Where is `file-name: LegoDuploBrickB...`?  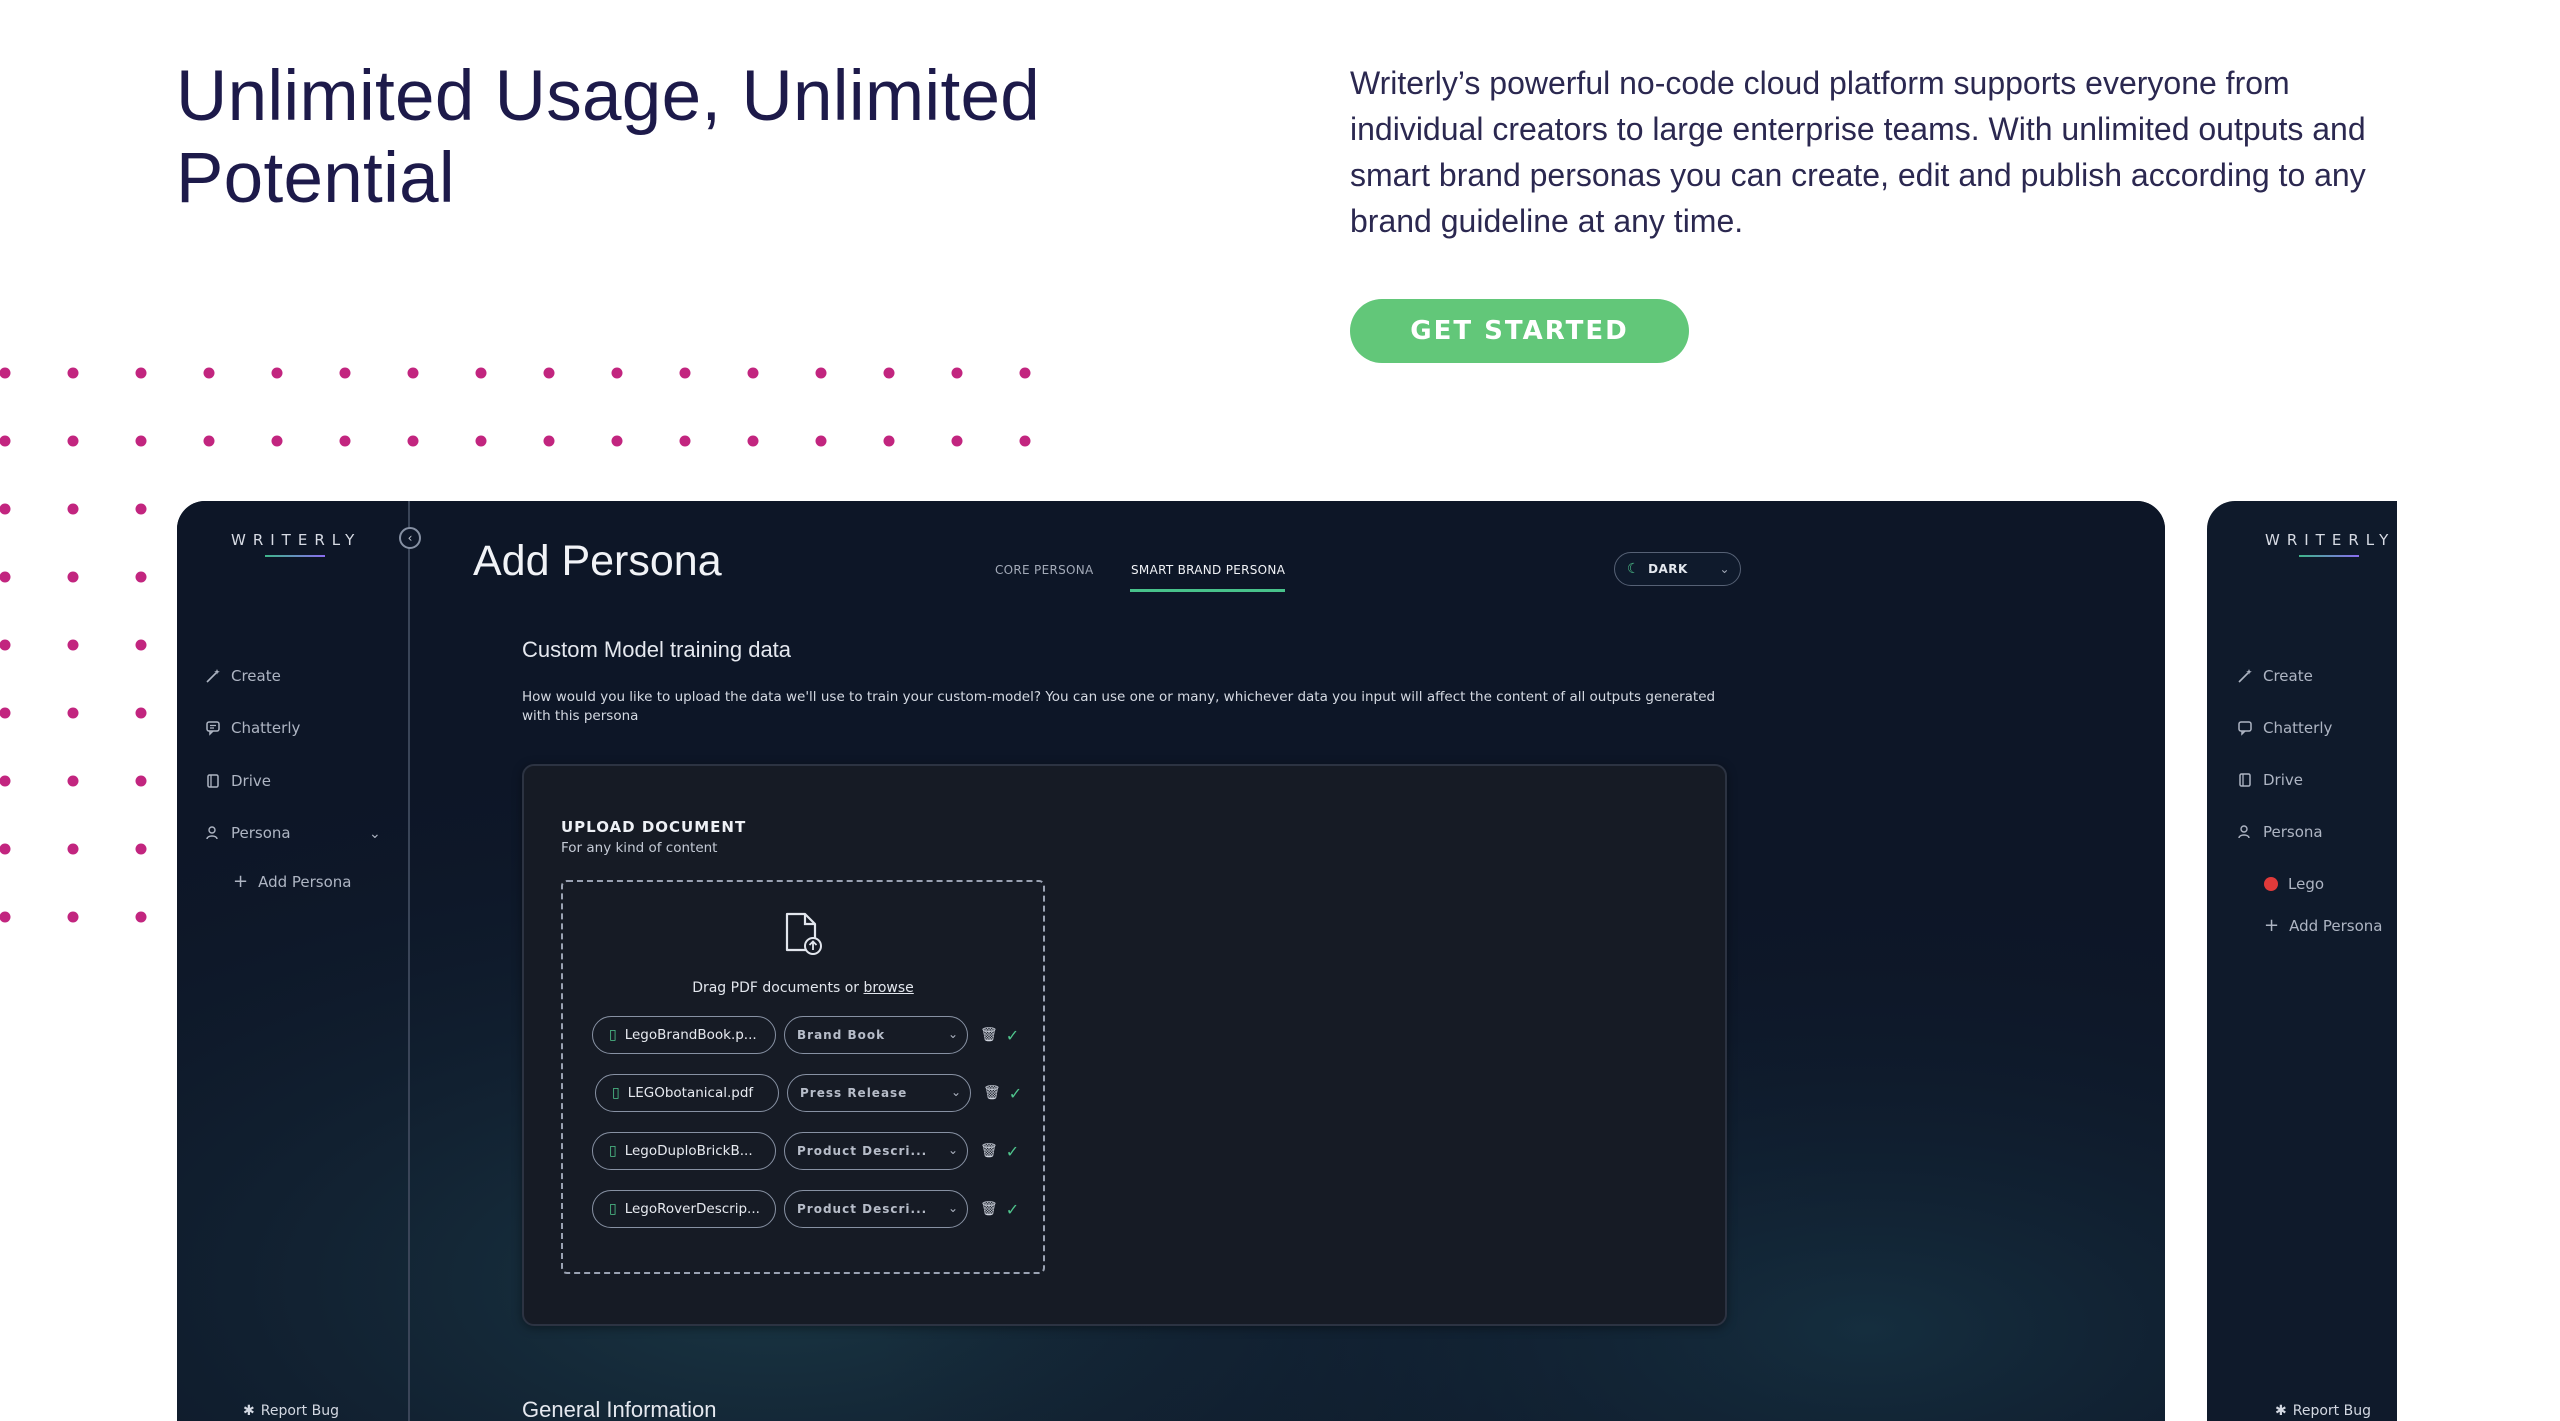
file-name: LegoDuploBrickB... is located at coordinates (688, 1151).